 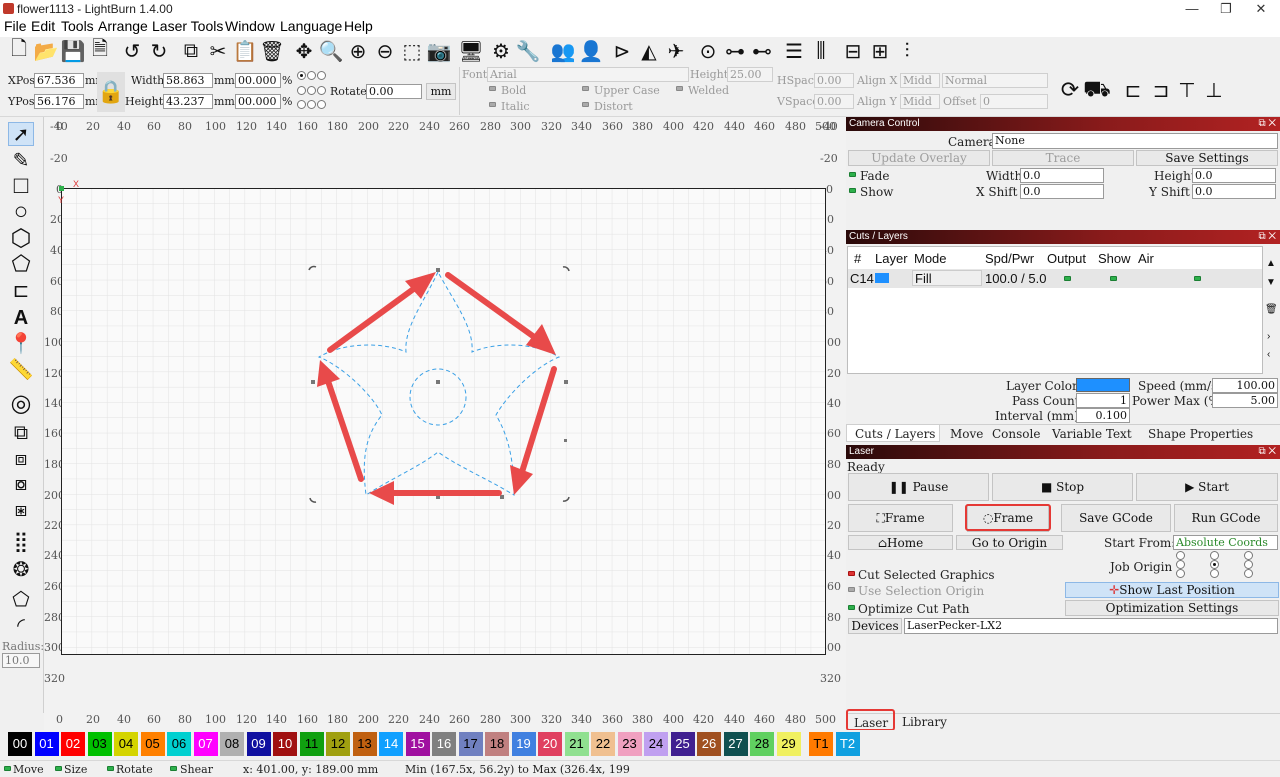 I want to click on pentagon-icon: ⬠, so click(x=21, y=263).